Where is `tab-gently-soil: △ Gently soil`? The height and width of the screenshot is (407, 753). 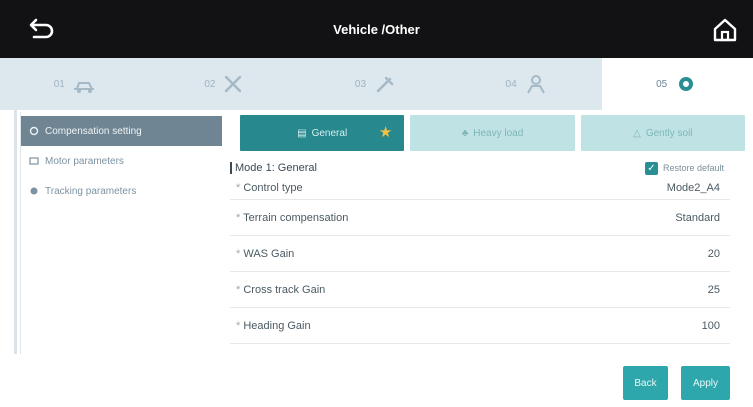 tab-gently-soil: △ Gently soil is located at coordinates (662, 133).